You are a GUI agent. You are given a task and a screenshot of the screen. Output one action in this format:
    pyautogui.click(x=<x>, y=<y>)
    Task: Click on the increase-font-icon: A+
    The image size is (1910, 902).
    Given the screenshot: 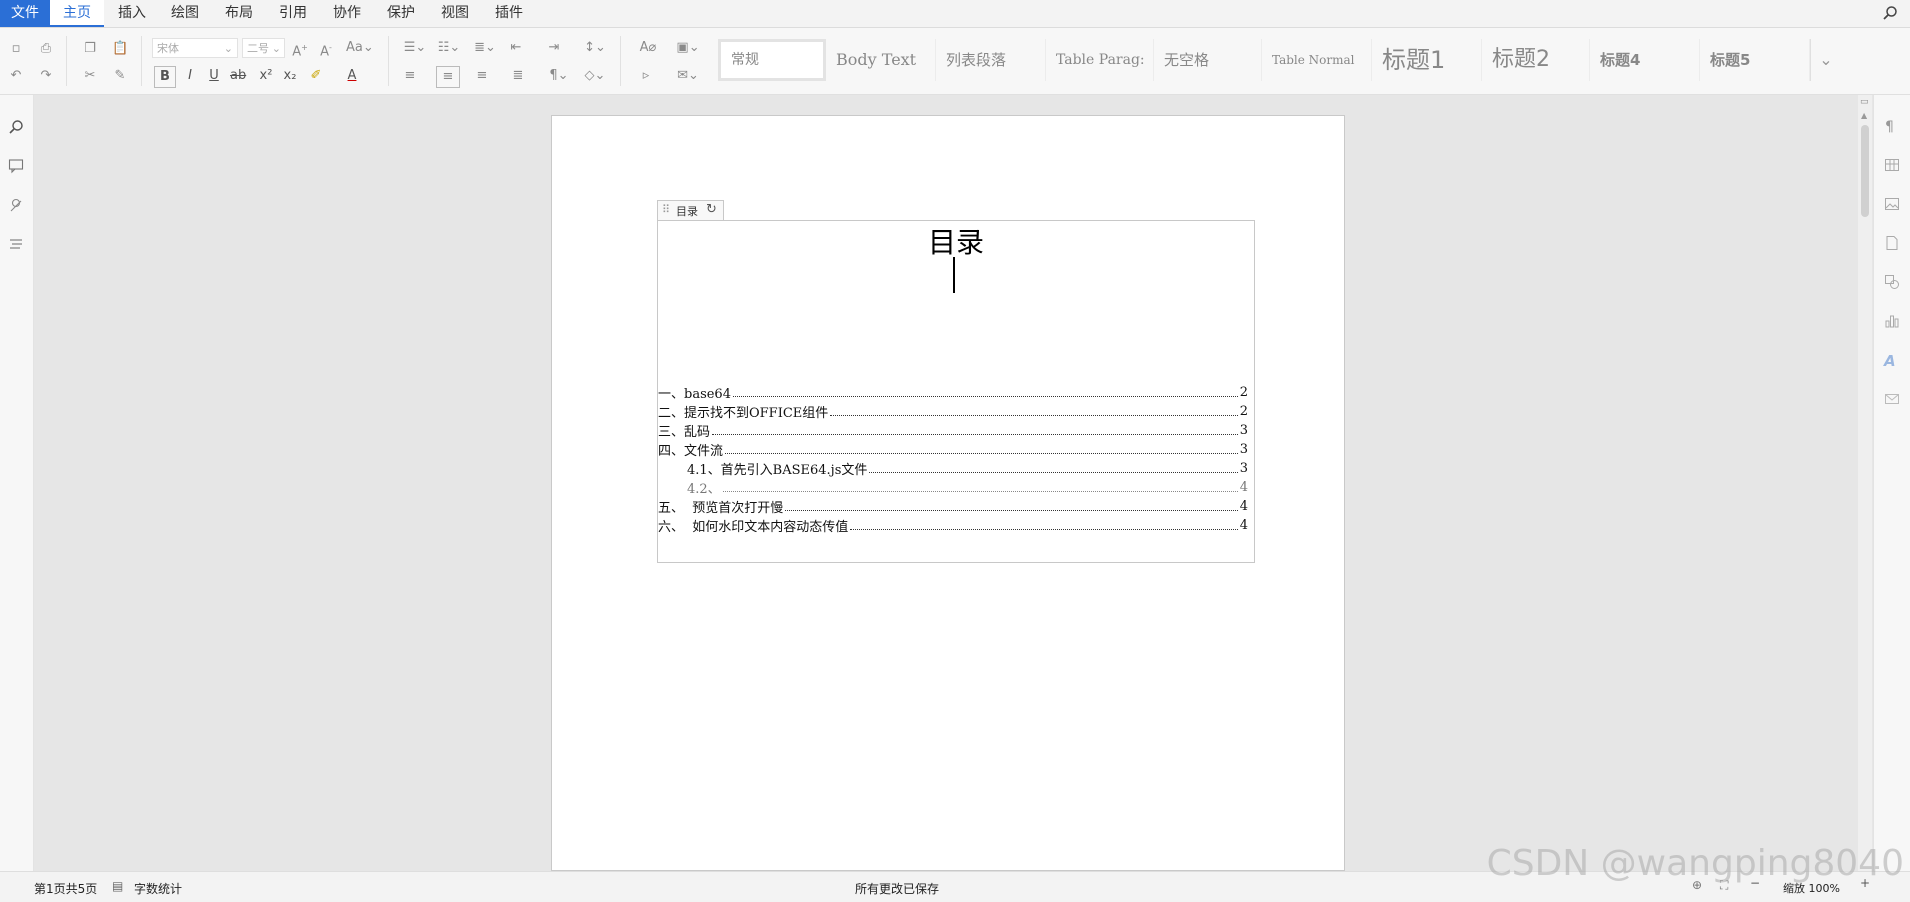 What is the action you would take?
    pyautogui.click(x=300, y=49)
    